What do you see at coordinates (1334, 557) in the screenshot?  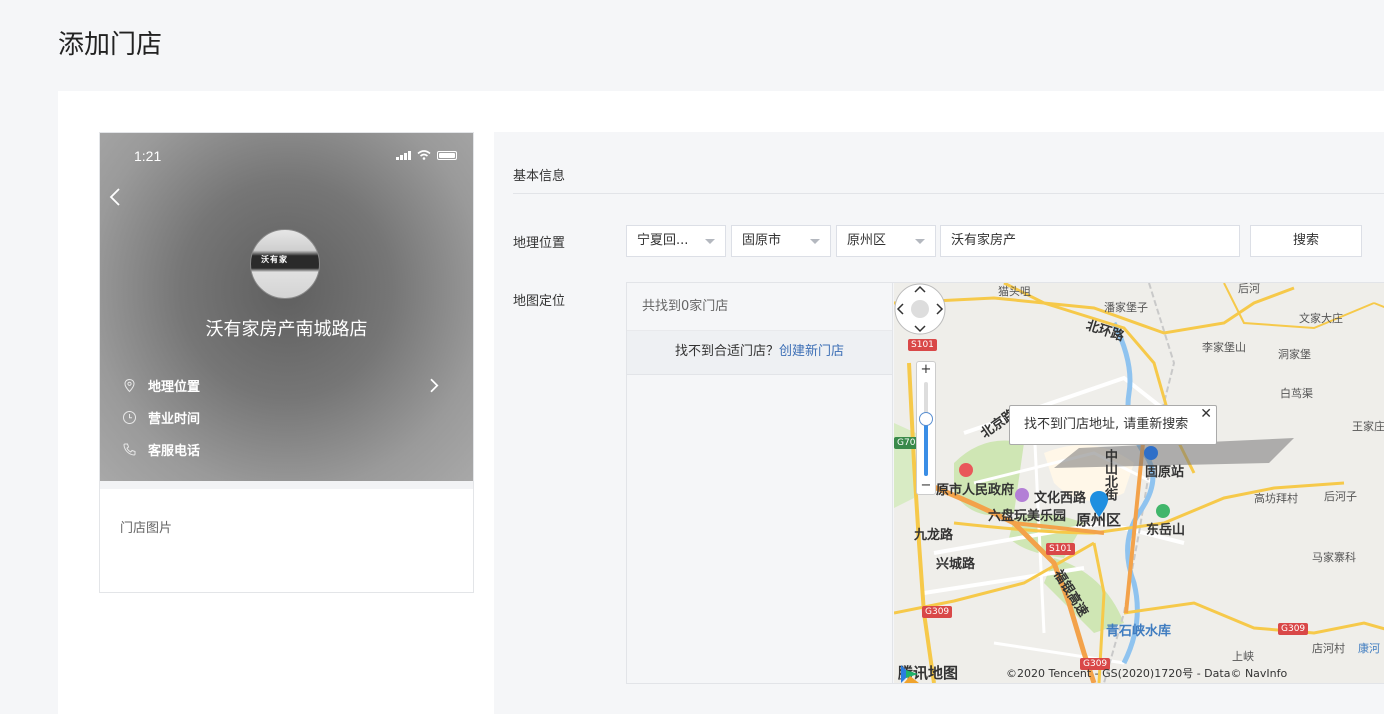 I see `map-label: 马家寨科` at bounding box center [1334, 557].